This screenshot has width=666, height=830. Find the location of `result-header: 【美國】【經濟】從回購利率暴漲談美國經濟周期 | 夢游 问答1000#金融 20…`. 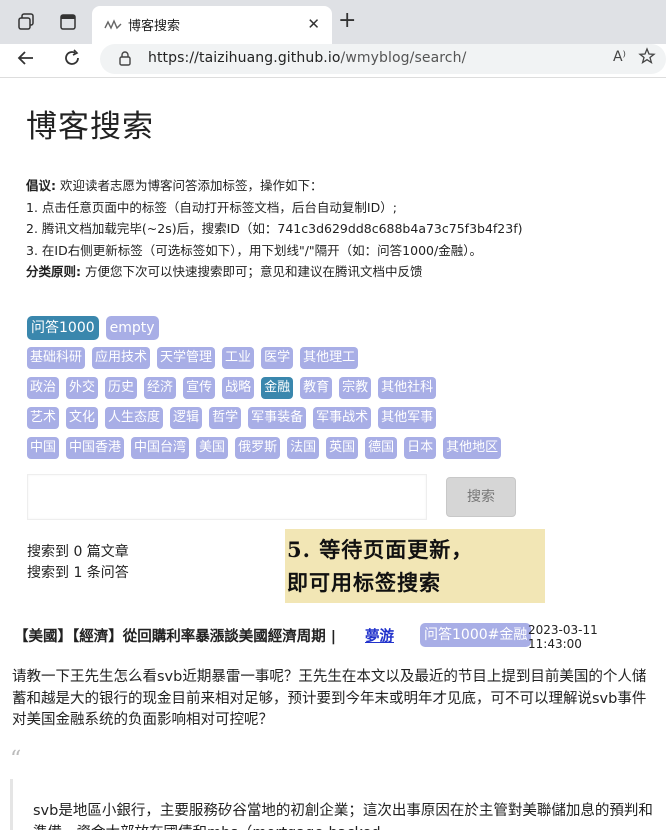

result-header: 【美國】【經濟】從回購利率暴漲談美國經濟周期 | 夢游 问答1000#金融 20… is located at coordinates (334, 637).